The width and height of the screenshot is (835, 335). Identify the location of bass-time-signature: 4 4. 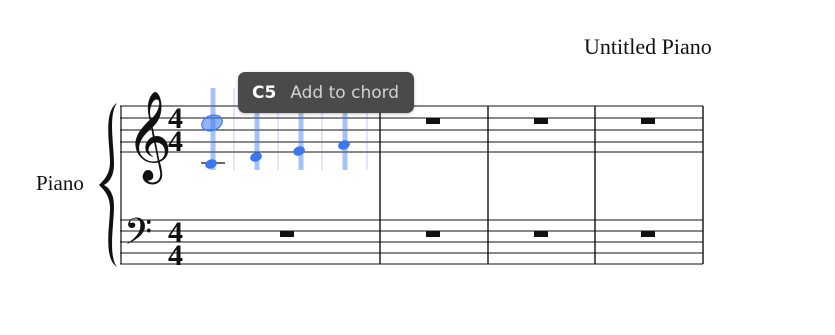
(175, 244).